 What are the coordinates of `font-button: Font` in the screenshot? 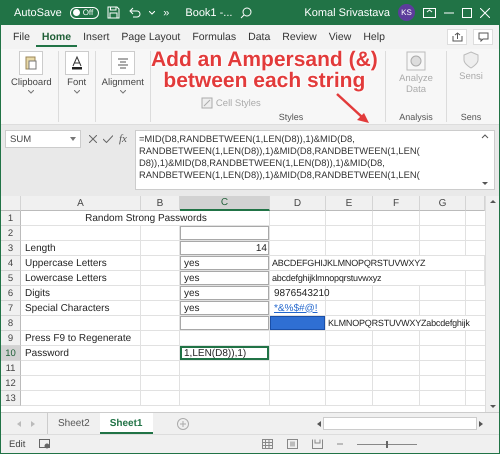 It's located at (76, 72).